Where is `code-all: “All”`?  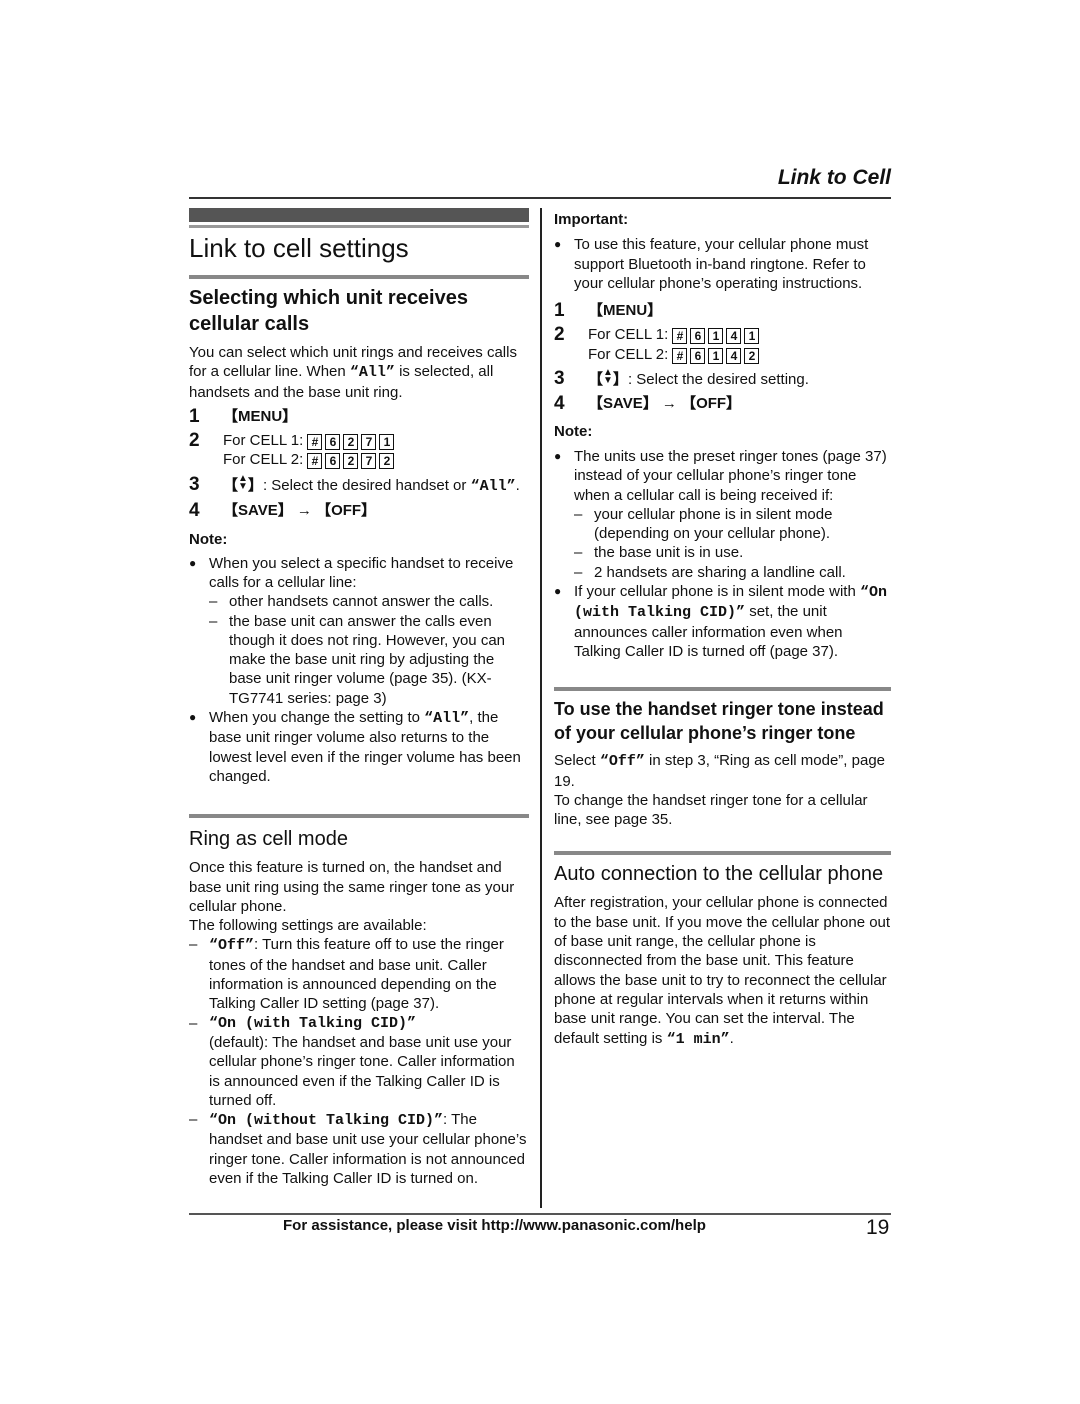 code-all: “All” is located at coordinates (372, 373).